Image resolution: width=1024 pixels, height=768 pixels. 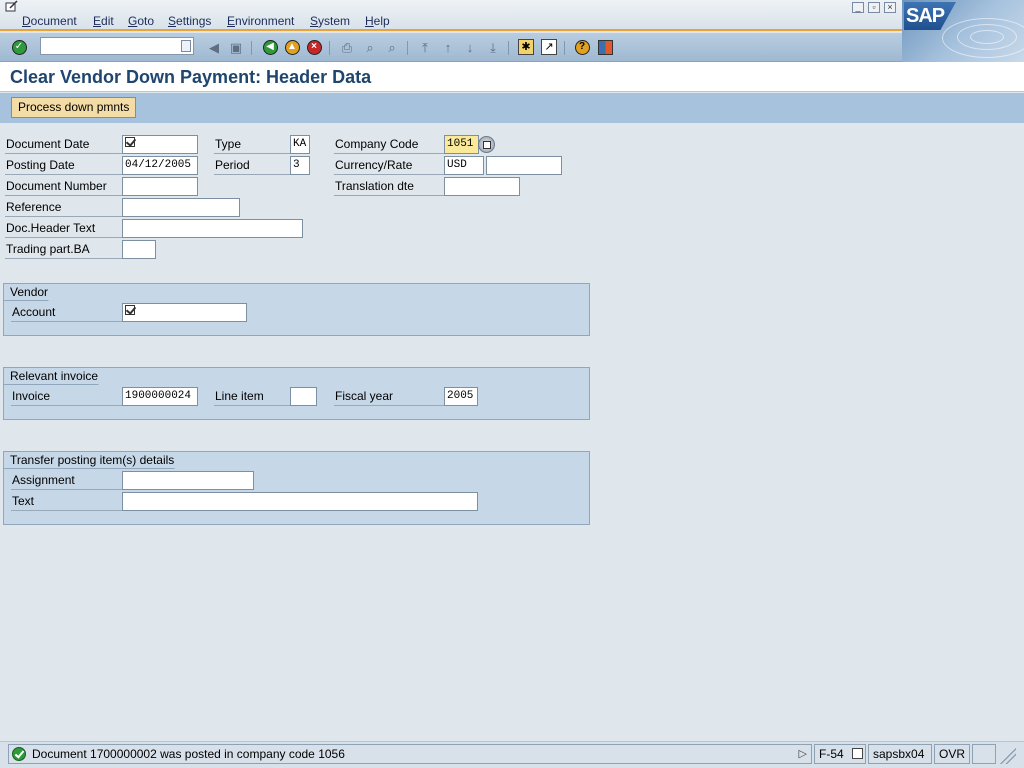 I want to click on save-icon: ▣, so click(x=236, y=47).